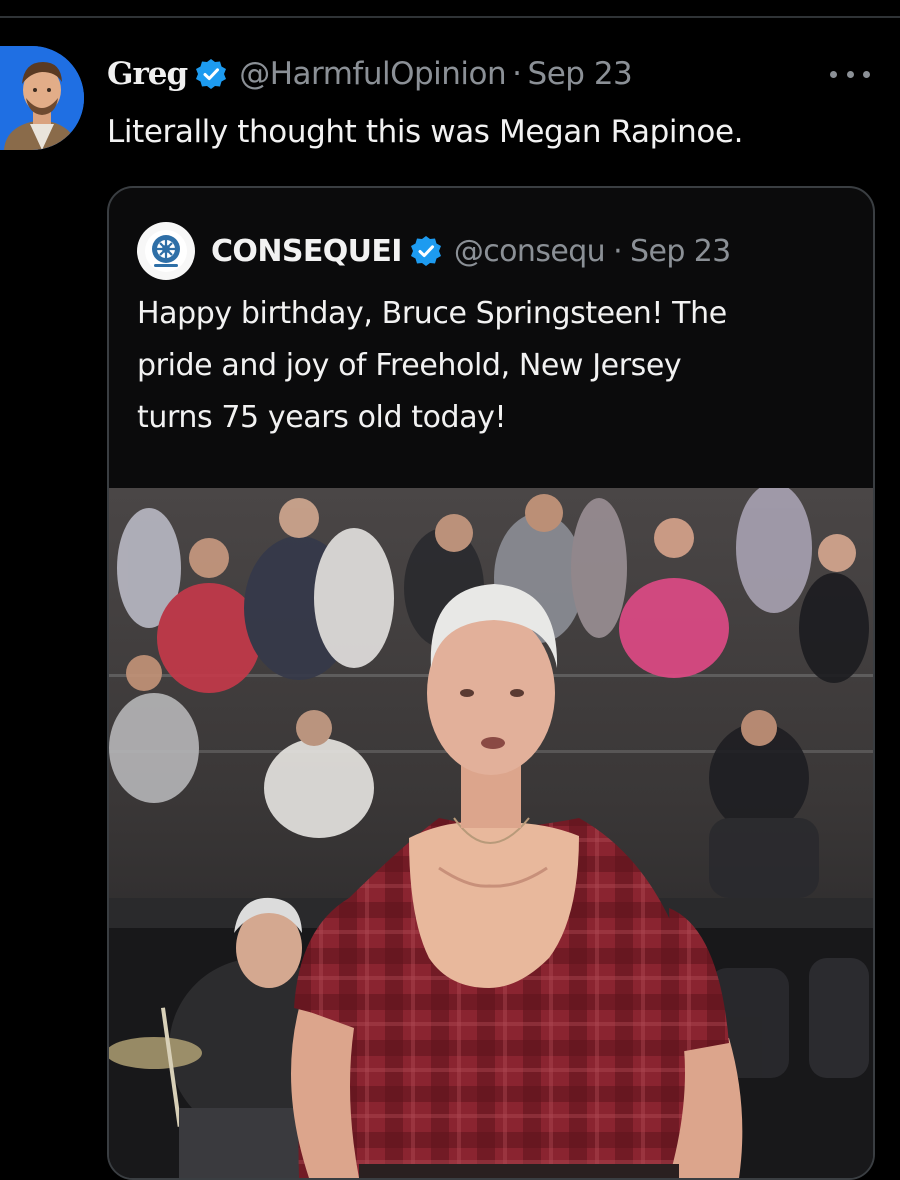  Describe the element at coordinates (426, 251) in the screenshot. I see `quoted-verified-badge-icon` at that location.